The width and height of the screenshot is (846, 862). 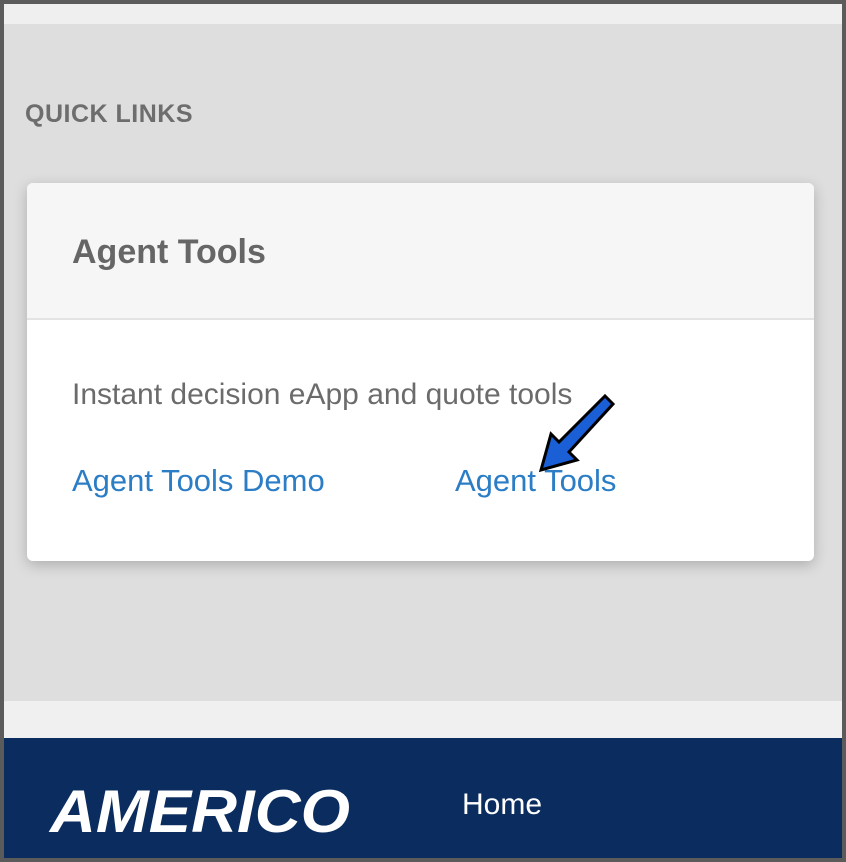 What do you see at coordinates (423, 798) in the screenshot?
I see `footer: AMERICO Home` at bounding box center [423, 798].